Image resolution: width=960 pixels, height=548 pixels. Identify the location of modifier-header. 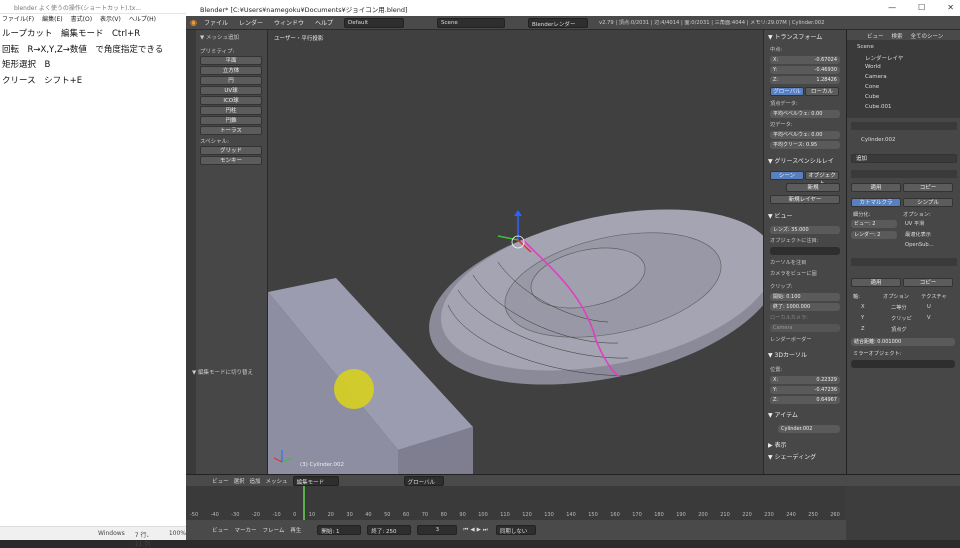
(904, 174).